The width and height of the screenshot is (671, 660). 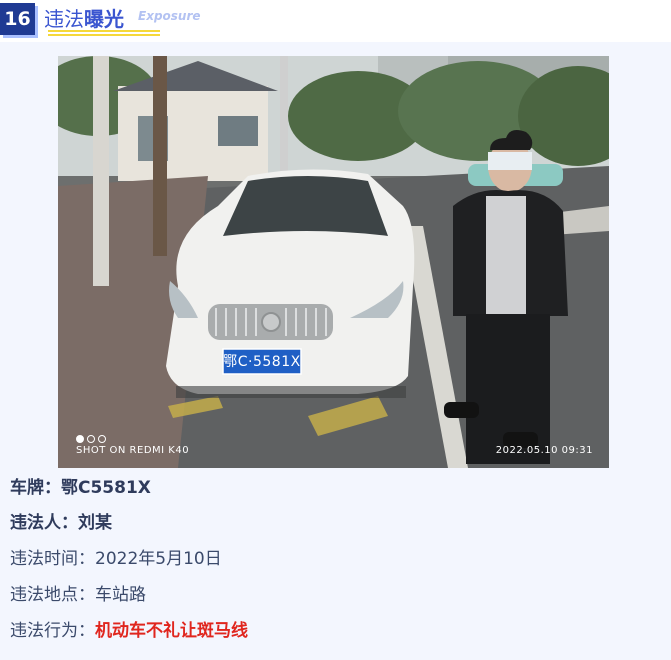 What do you see at coordinates (104, 33) in the screenshot?
I see `title-underline-decoration` at bounding box center [104, 33].